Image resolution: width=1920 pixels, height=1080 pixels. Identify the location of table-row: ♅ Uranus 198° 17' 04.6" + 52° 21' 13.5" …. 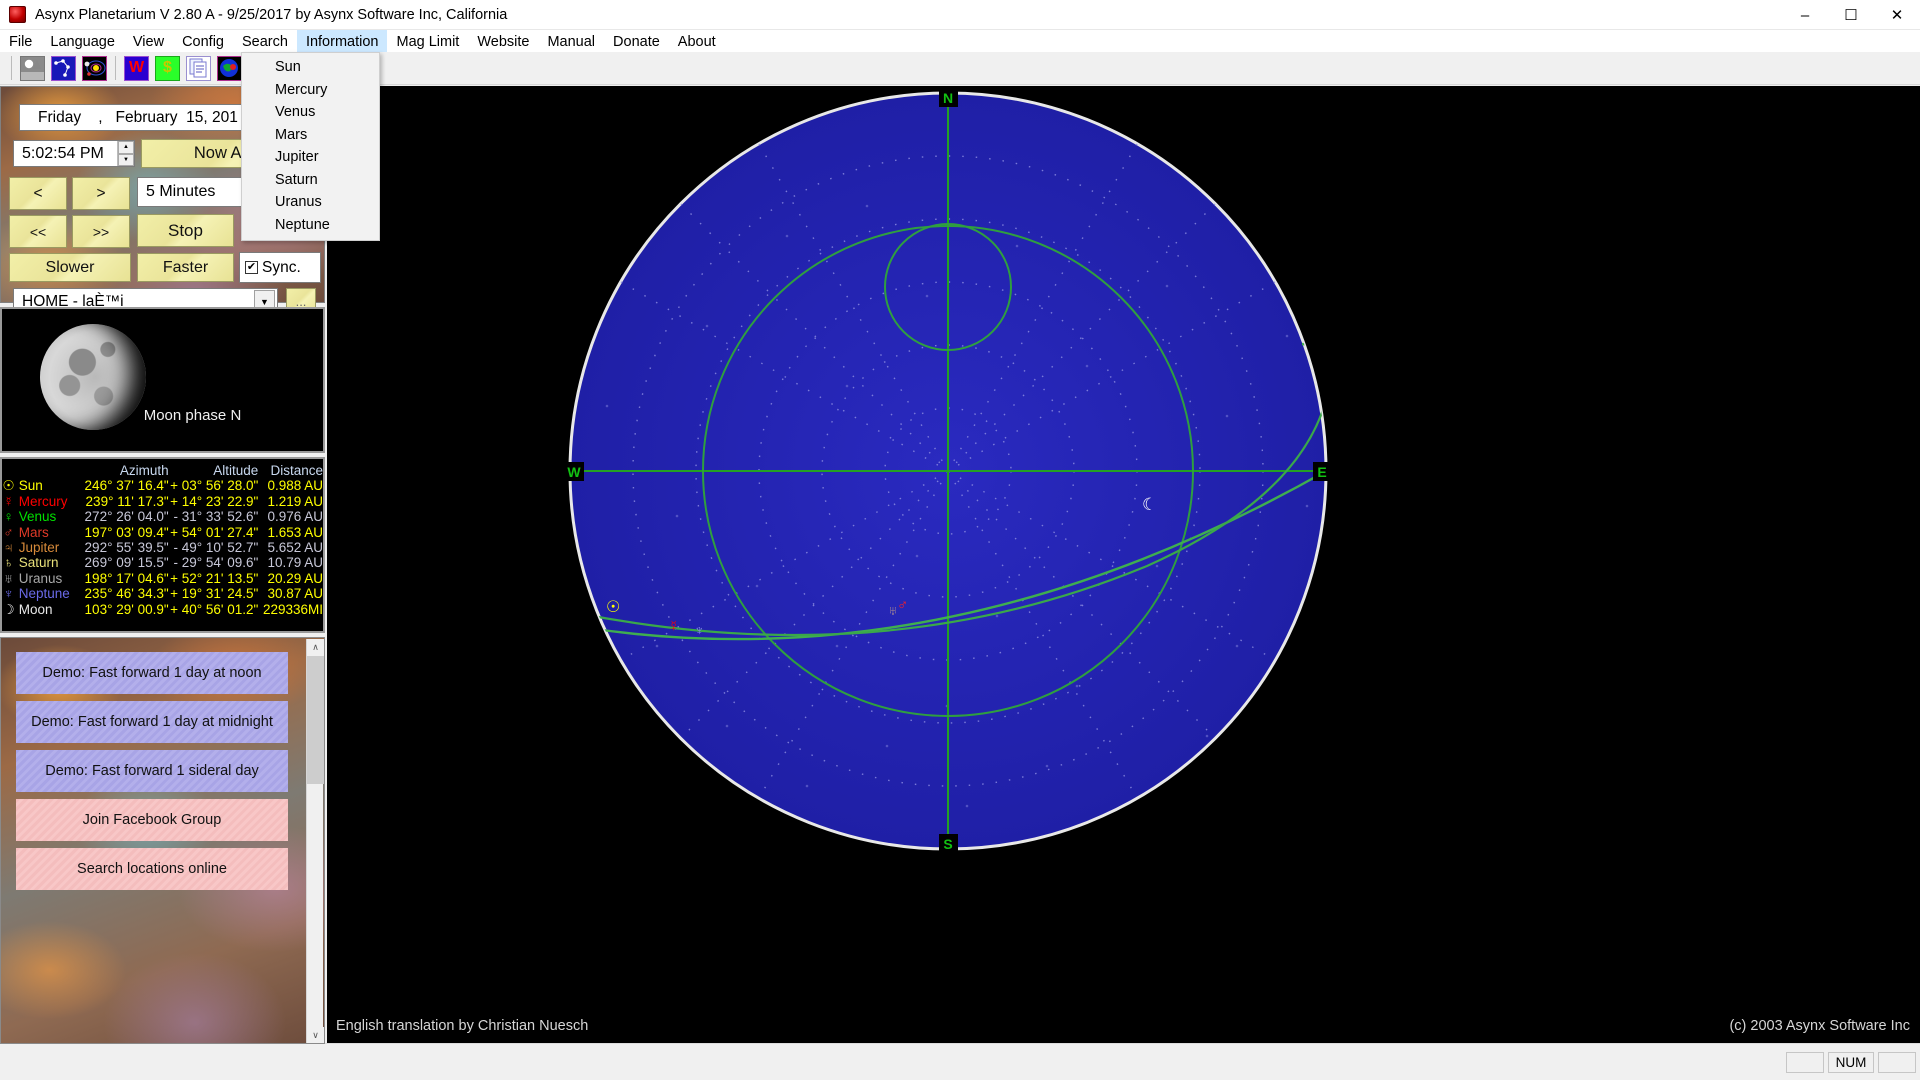
(162, 578).